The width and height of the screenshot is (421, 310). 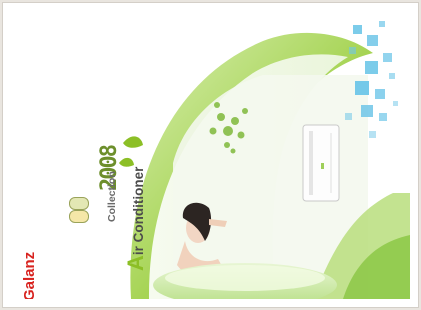 I want to click on collection-text: Collection, so click(x=112, y=196).